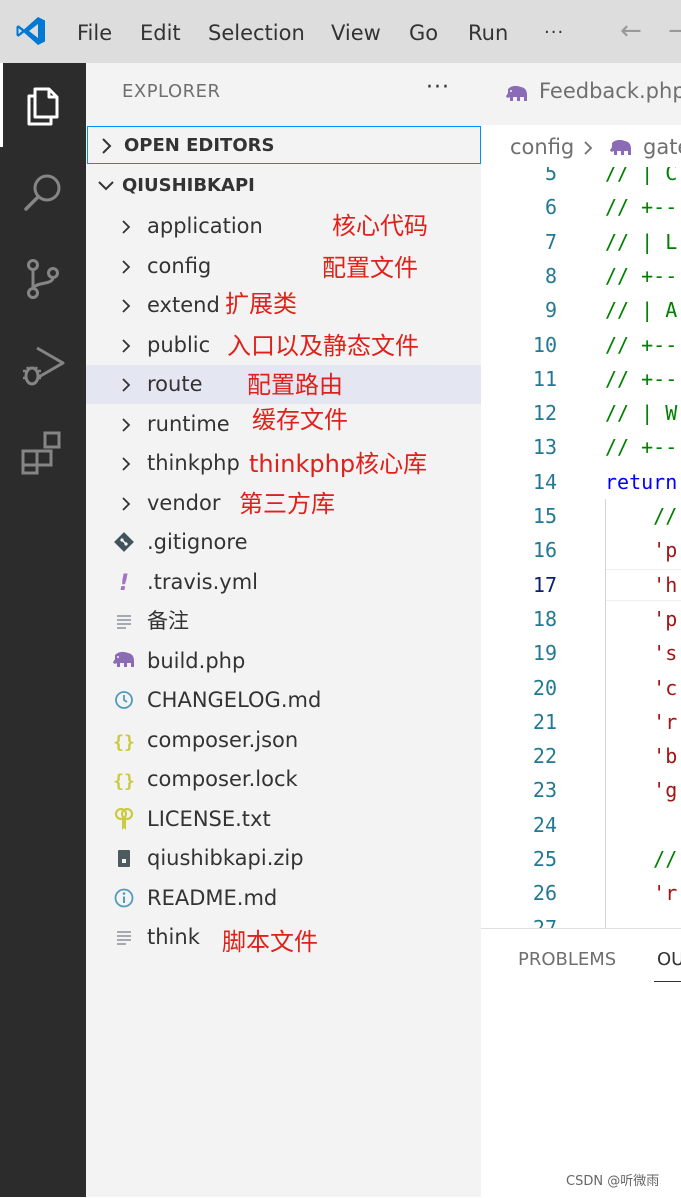  I want to click on run-debug-icon, so click(44, 366).